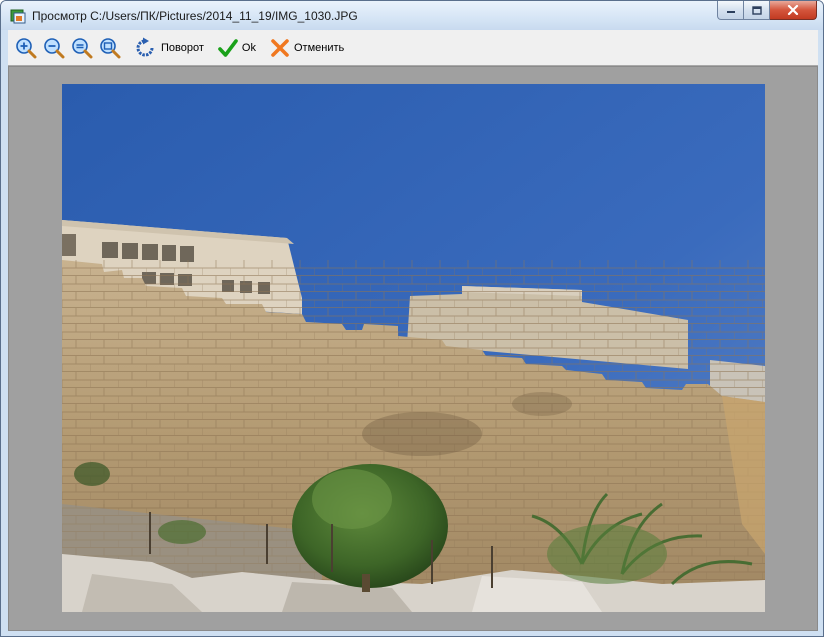  I want to click on maximize-button, so click(757, 10).